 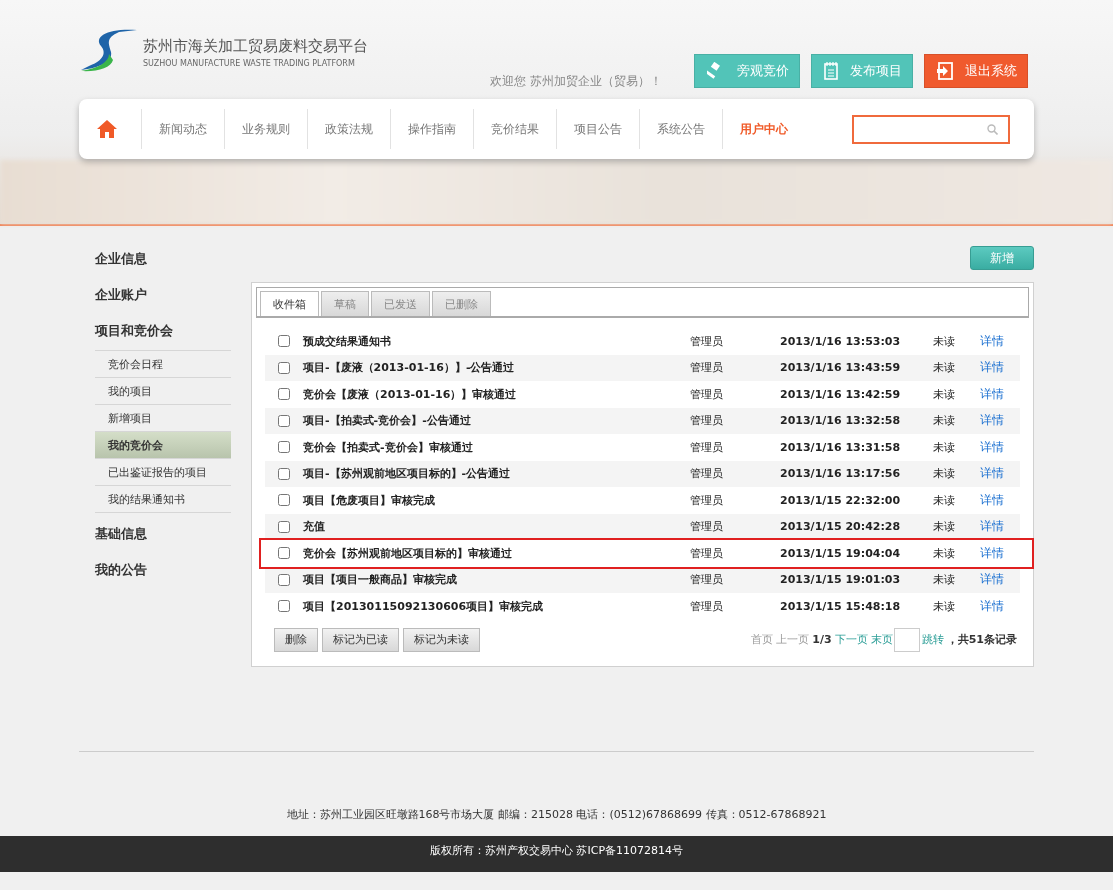 I want to click on footer-address: 地址：苏州工业园区旺墩路168号市场大厦 邮编：215028 电话：(0512)67868699 传真：0512-67868921, so click(x=556, y=814).